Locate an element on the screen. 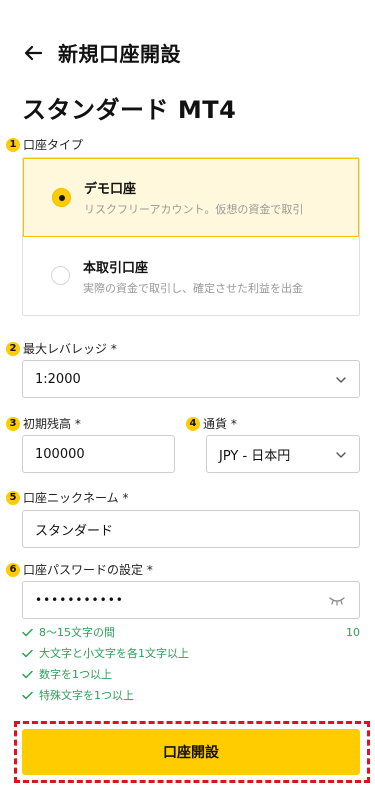  password-input: ••••••••••• is located at coordinates (191, 600).